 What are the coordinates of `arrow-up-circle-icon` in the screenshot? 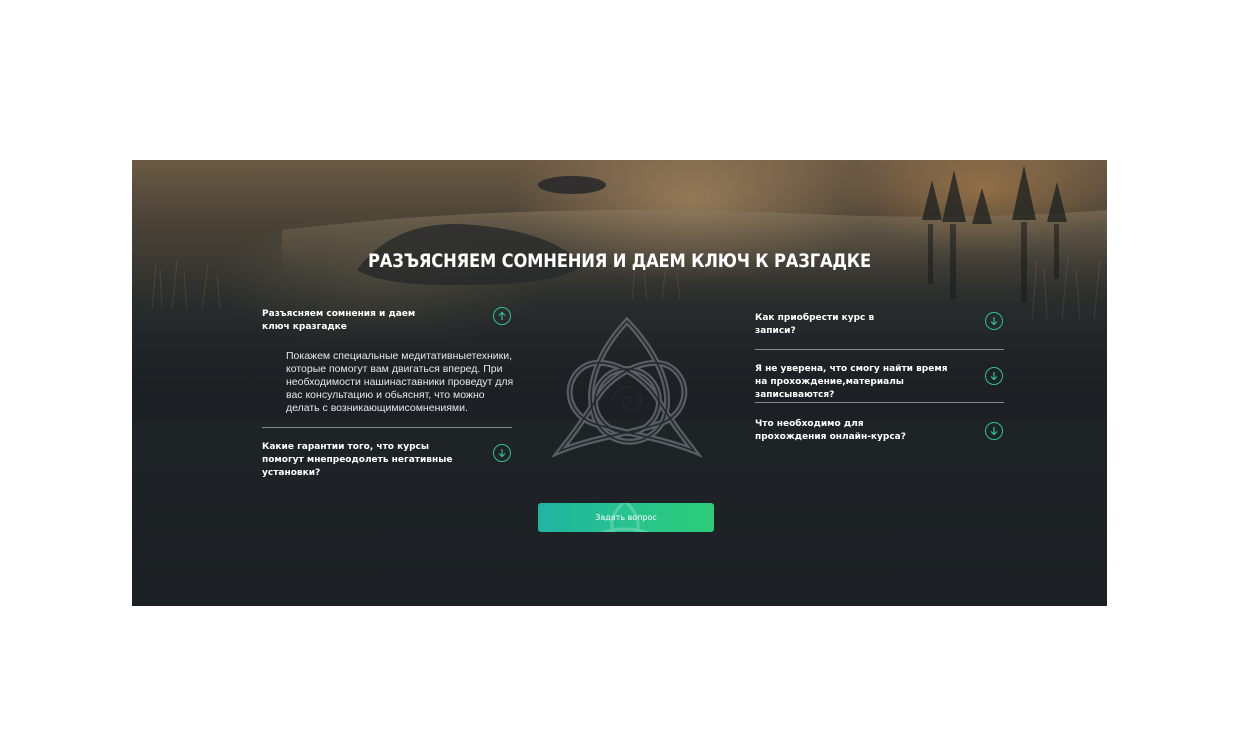 It's located at (502, 316).